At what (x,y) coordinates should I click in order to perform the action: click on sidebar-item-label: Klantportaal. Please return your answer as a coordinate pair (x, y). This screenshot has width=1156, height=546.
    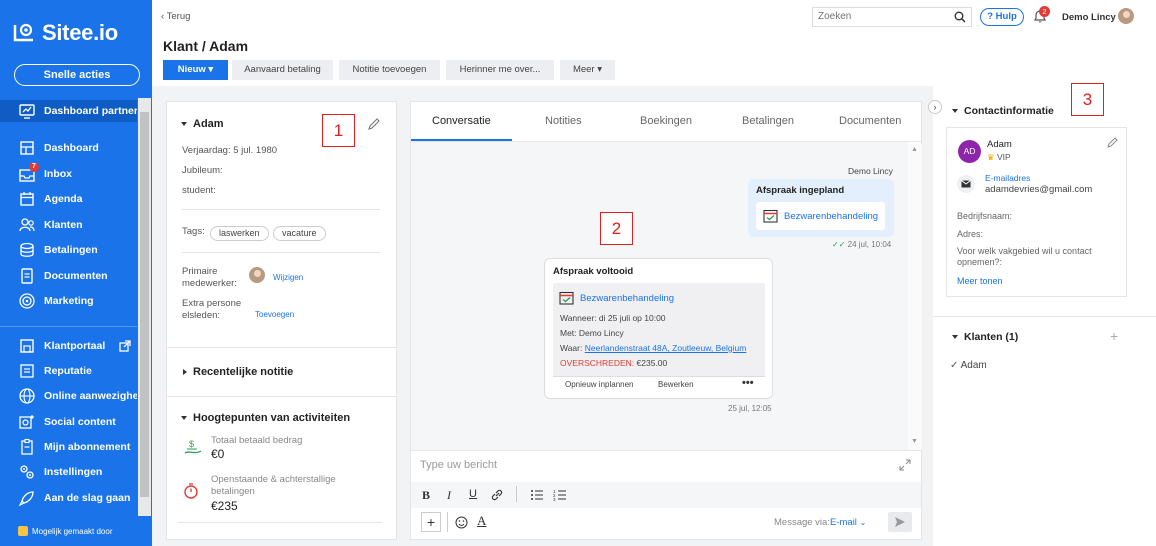
    Looking at the image, I should click on (75, 346).